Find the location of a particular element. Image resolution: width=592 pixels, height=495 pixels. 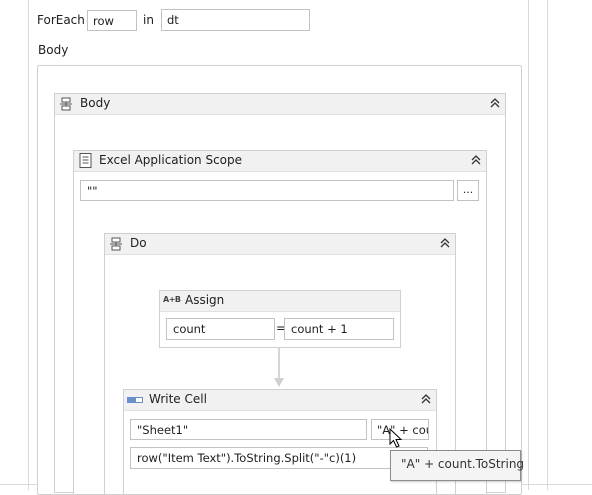

foreach-collection-input: dt is located at coordinates (235, 20).